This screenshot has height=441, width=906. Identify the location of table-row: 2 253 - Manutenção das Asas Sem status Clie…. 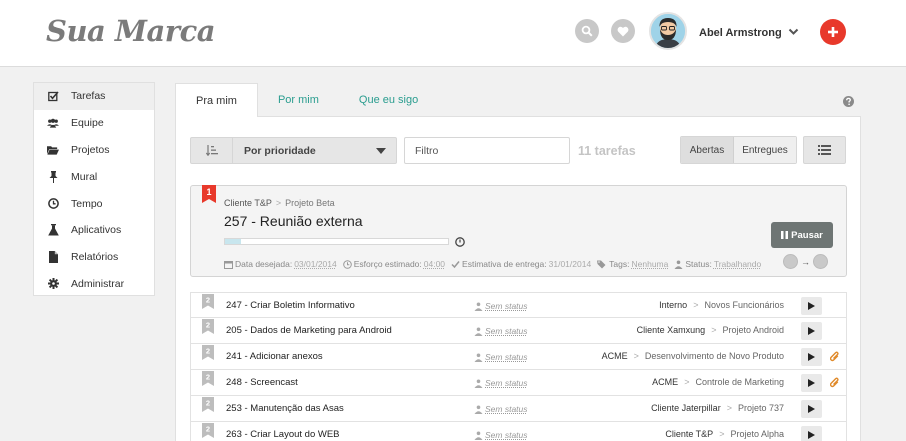
(518, 409).